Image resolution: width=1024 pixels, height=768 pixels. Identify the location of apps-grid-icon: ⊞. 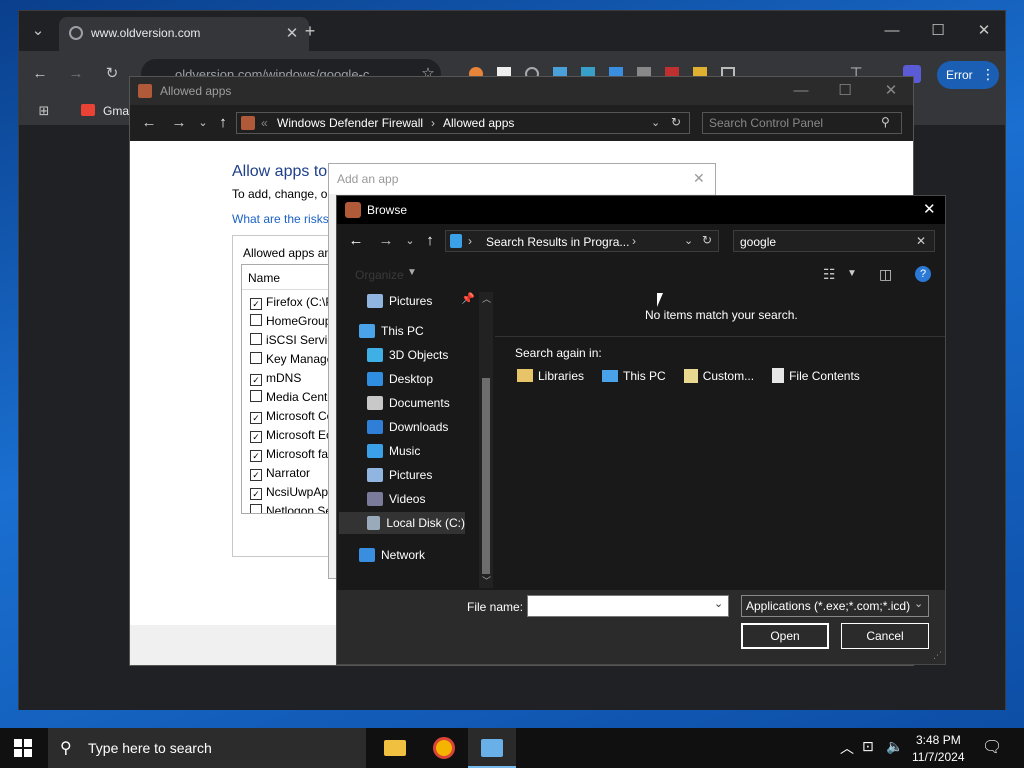
(44, 111).